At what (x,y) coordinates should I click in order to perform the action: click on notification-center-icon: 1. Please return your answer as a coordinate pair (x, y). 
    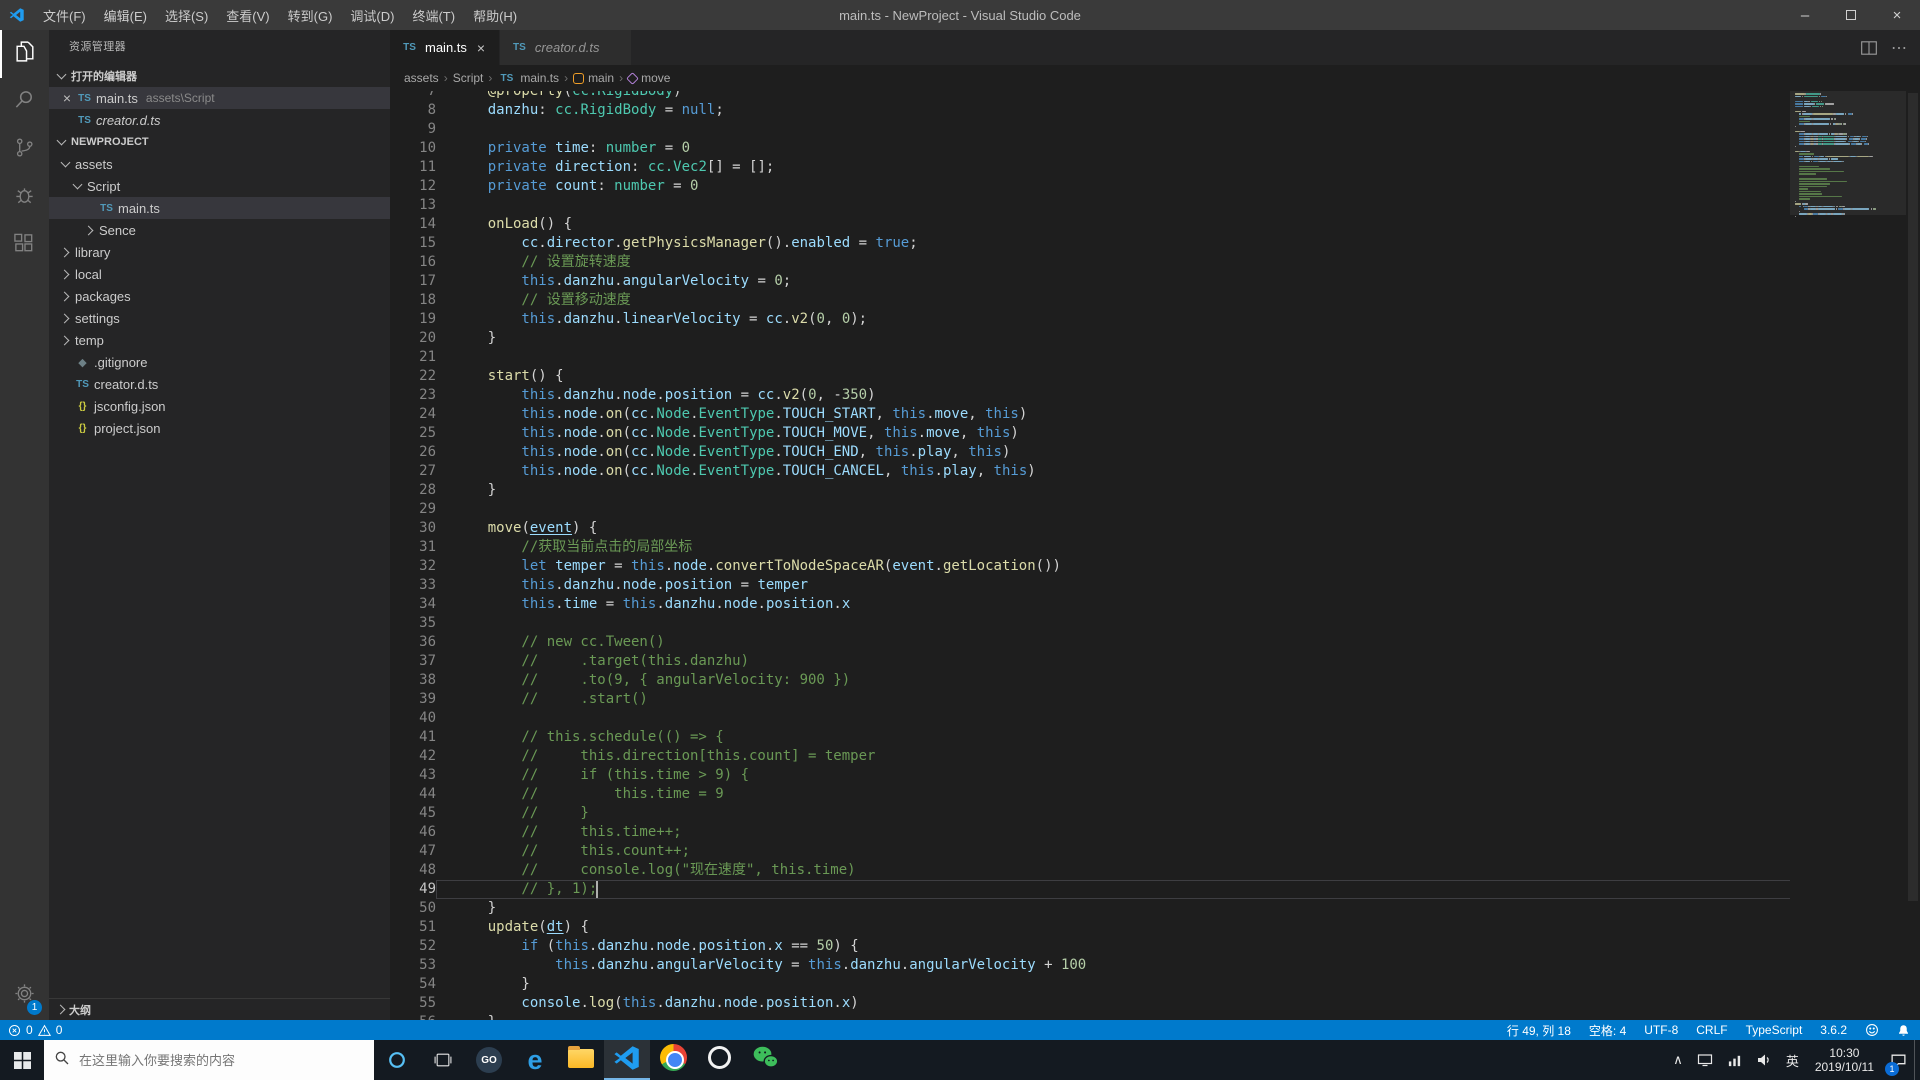
    Looking at the image, I should click on (1898, 1060).